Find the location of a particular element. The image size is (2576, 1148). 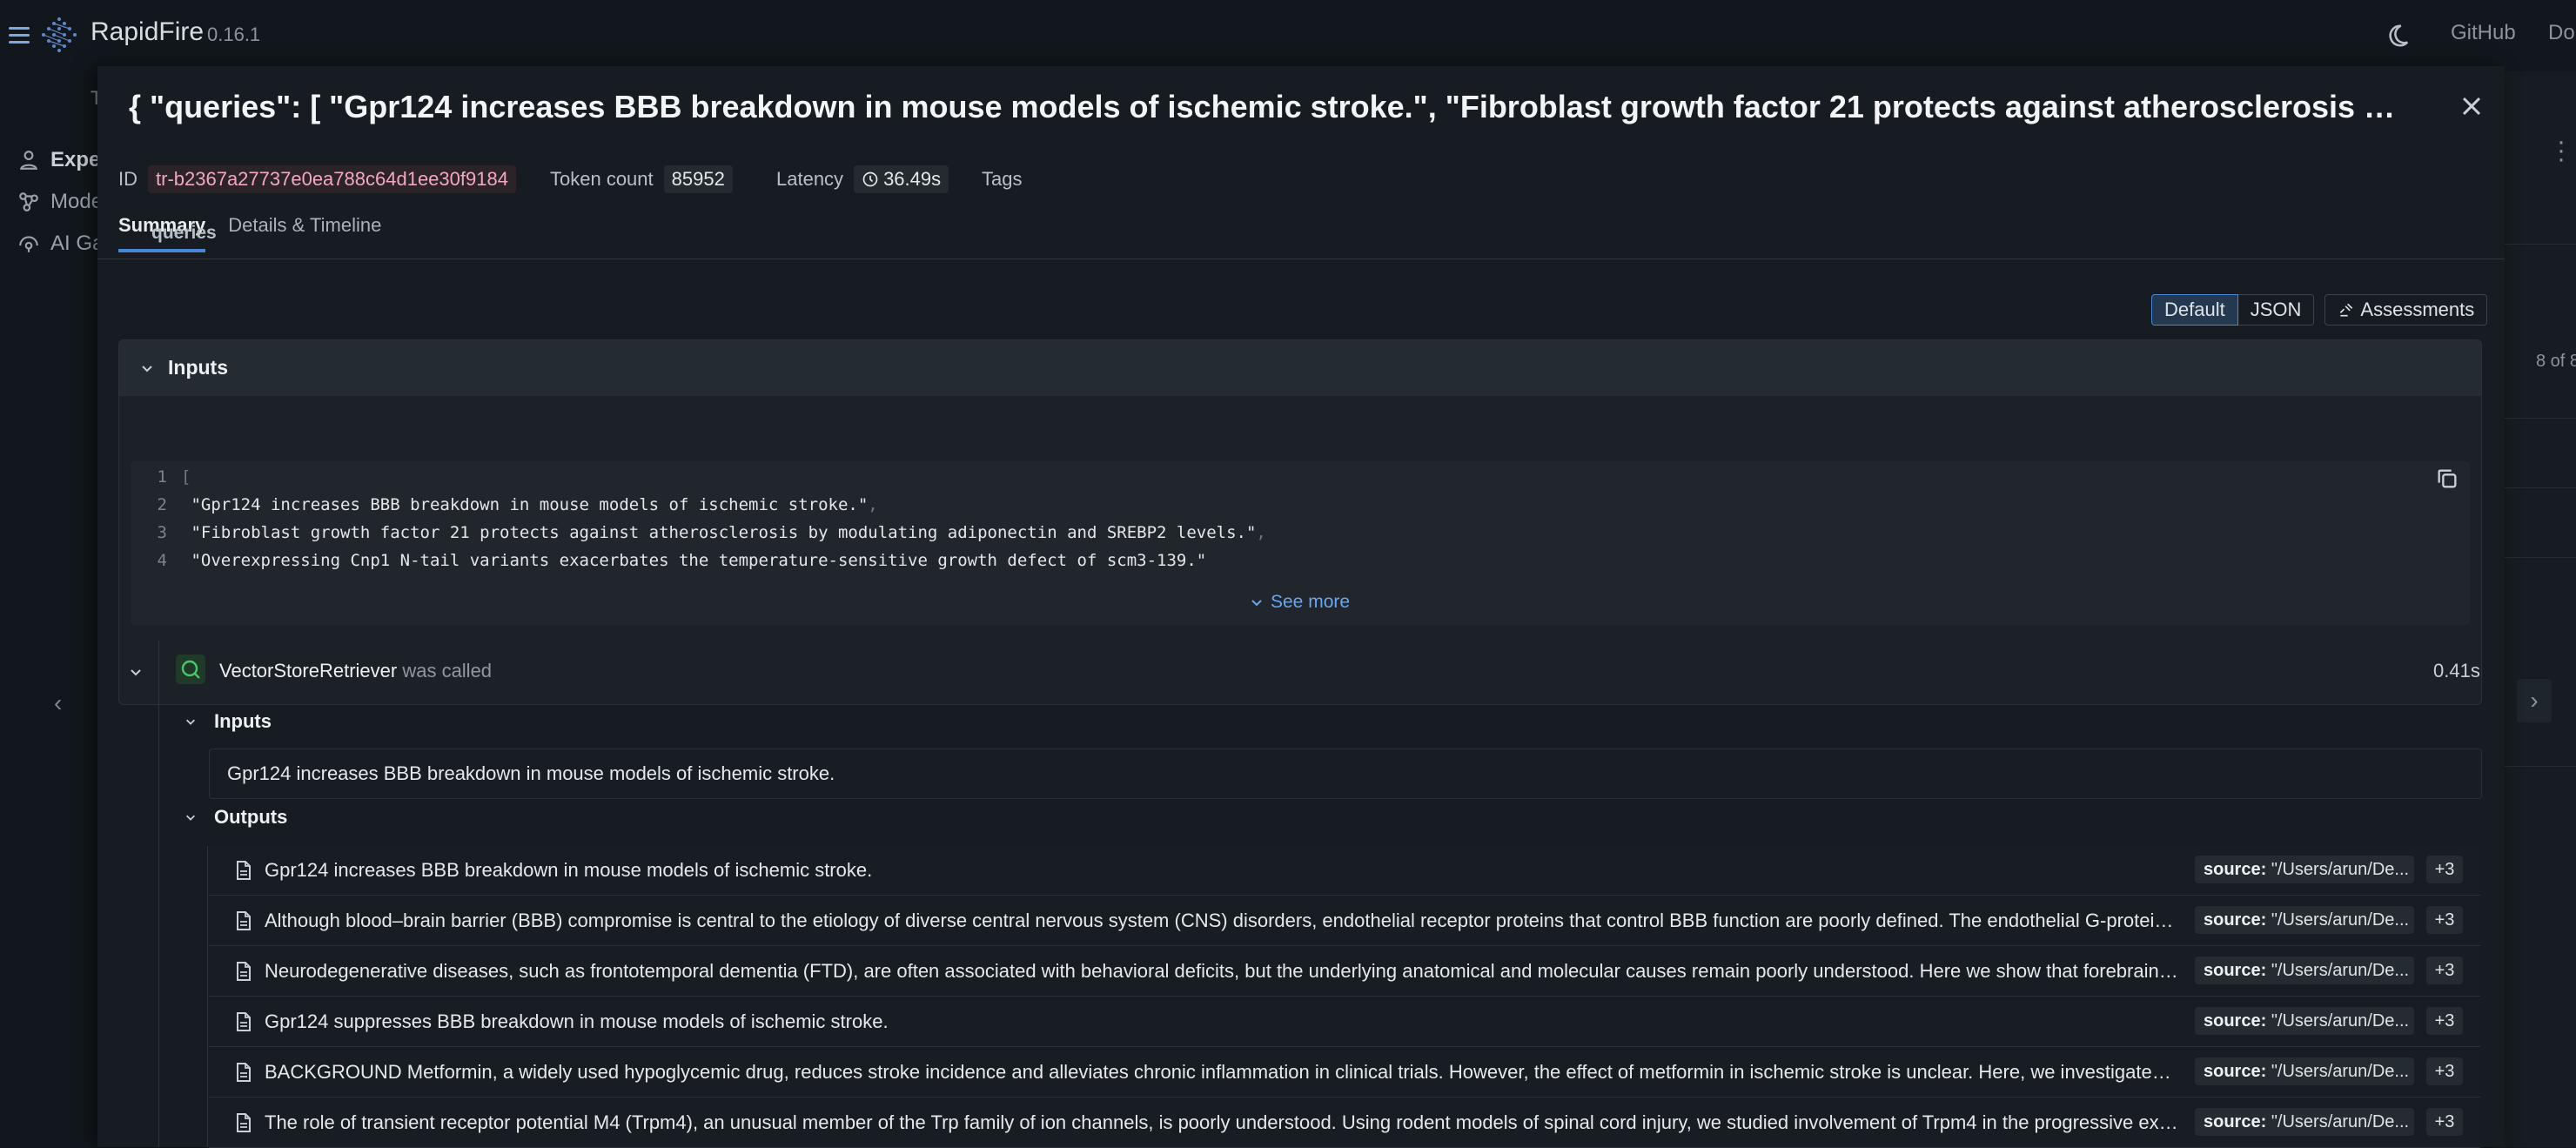

latency-pill: 36.49s is located at coordinates (901, 179).